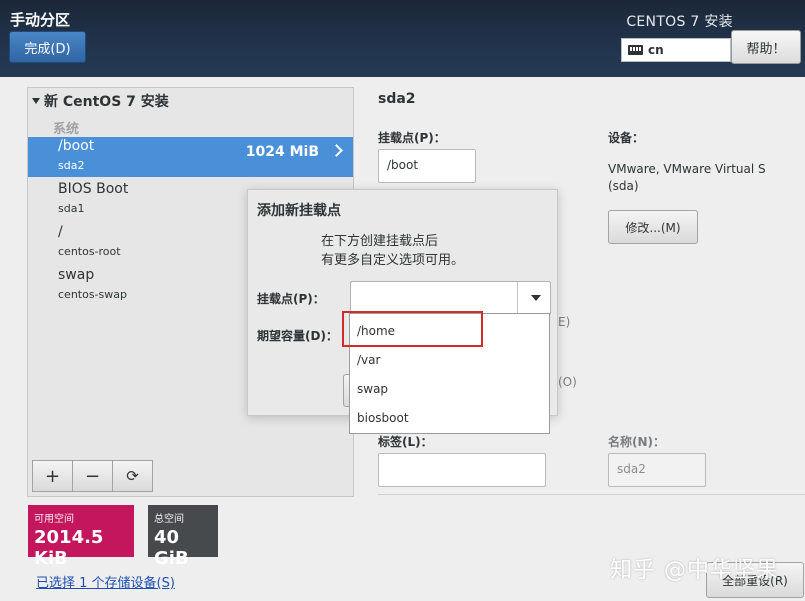 This screenshot has width=805, height=601. I want to click on top-header-bar: 手动分区 完成(D) CENTOS 7 安装 cn 帮助！, so click(402, 38).